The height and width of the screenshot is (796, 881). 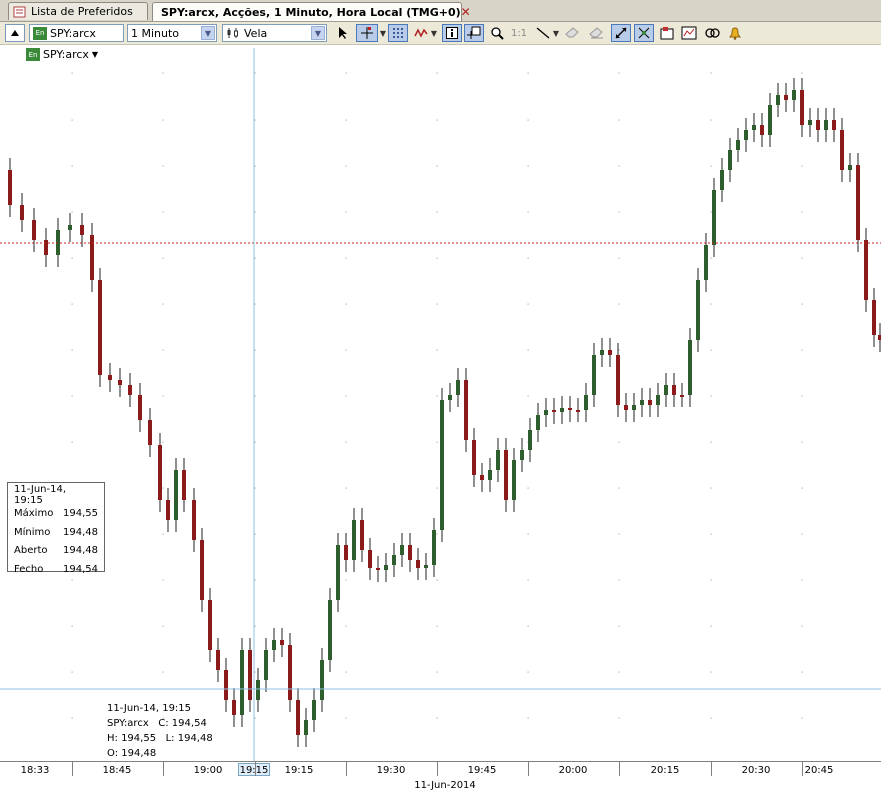 What do you see at coordinates (573, 770) in the screenshot?
I see `time-tick-label: 20:00` at bounding box center [573, 770].